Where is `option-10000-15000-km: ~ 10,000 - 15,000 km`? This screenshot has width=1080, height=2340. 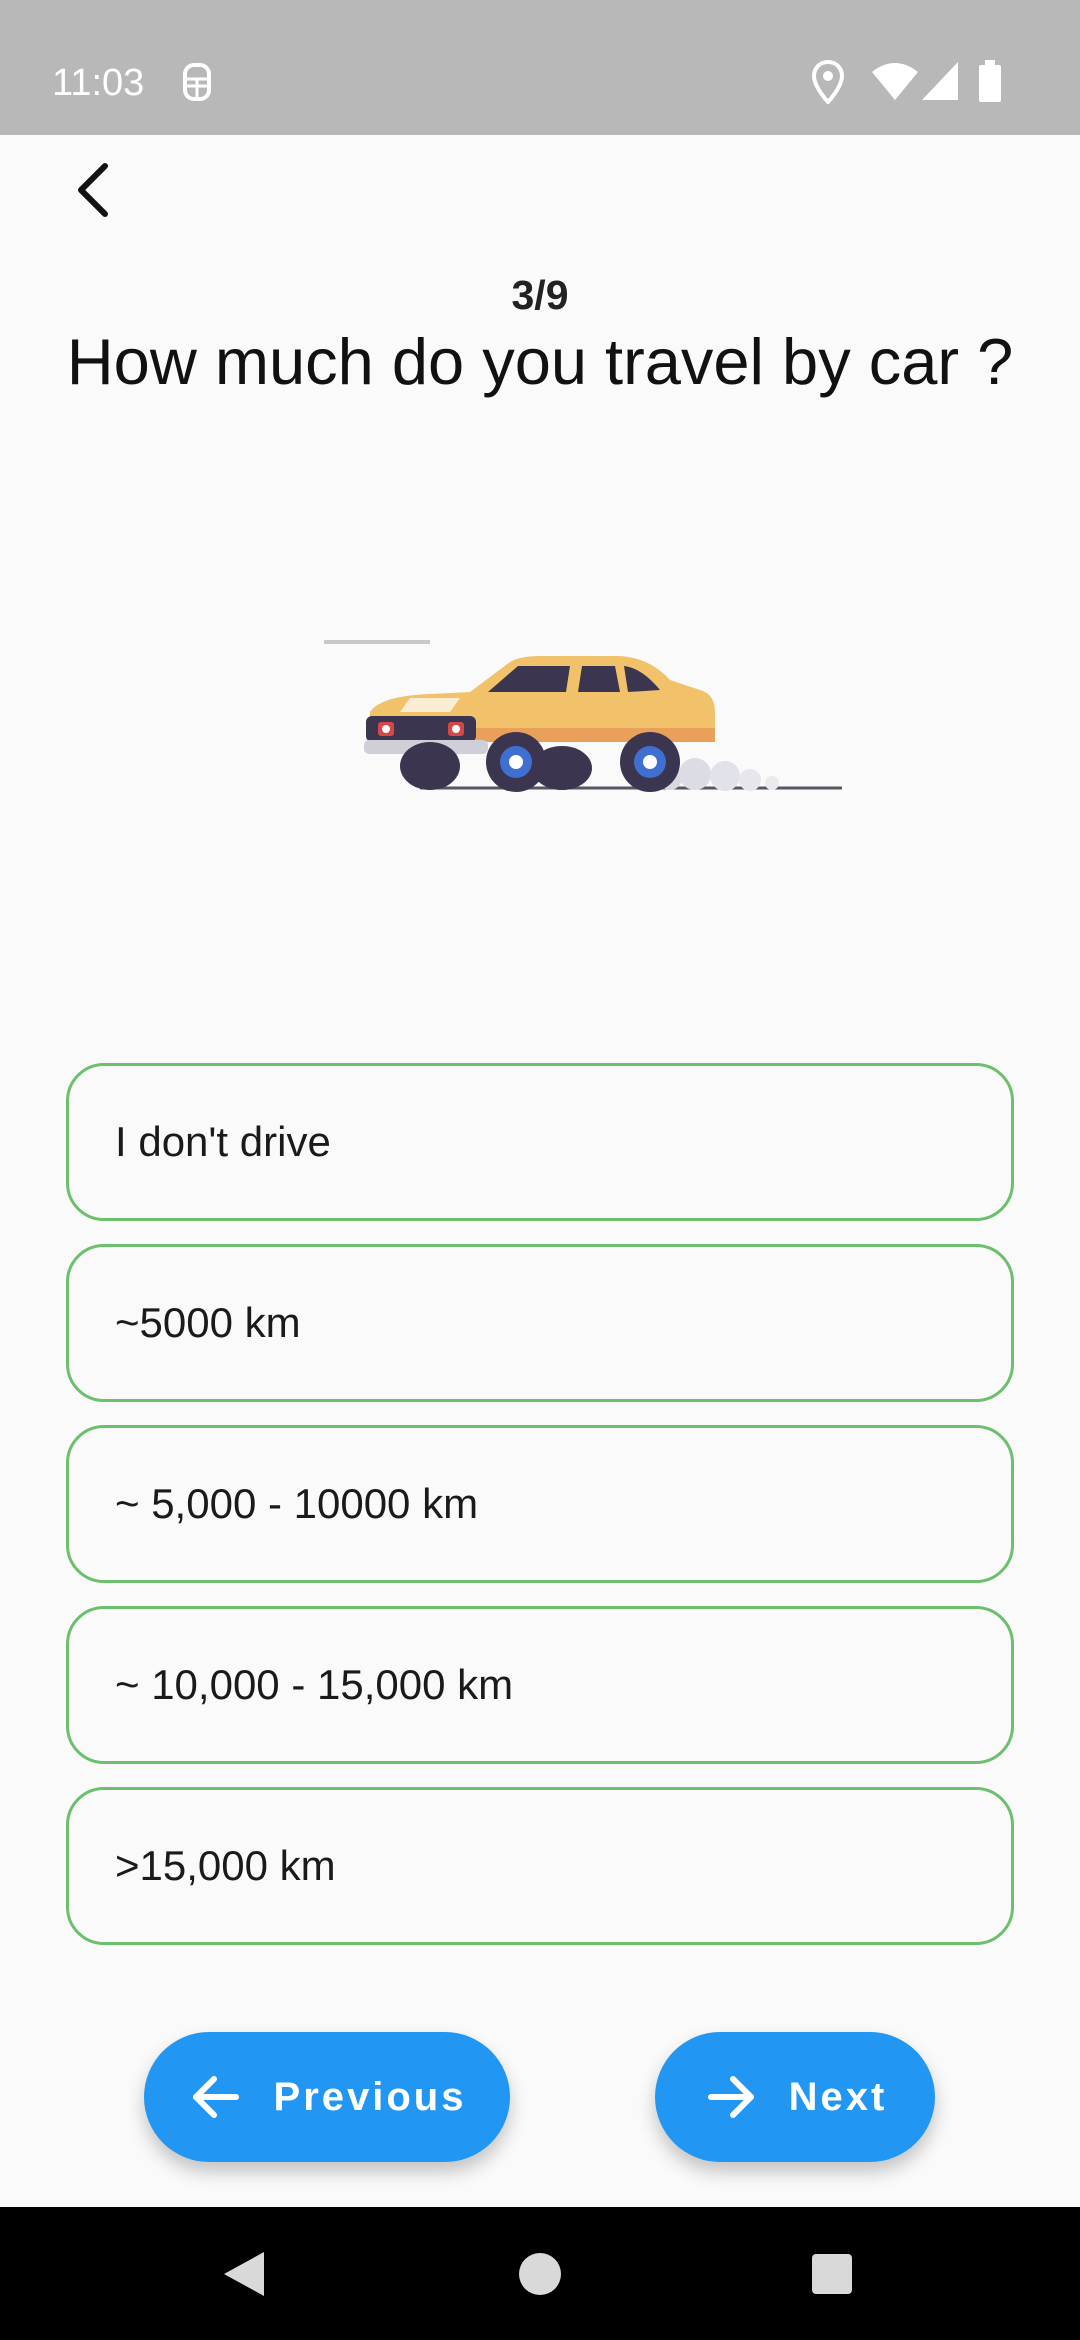 option-10000-15000-km: ~ 10,000 - 15,000 km is located at coordinates (540, 1685).